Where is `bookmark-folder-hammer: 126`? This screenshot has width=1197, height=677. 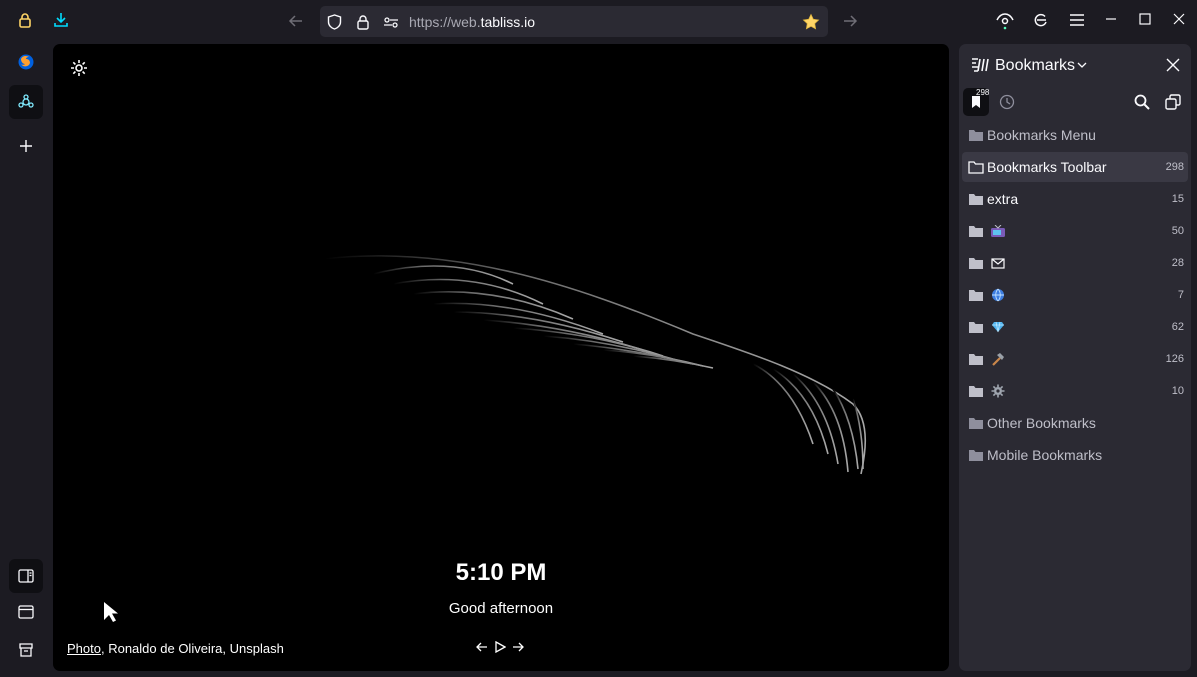 bookmark-folder-hammer: 126 is located at coordinates (1075, 359).